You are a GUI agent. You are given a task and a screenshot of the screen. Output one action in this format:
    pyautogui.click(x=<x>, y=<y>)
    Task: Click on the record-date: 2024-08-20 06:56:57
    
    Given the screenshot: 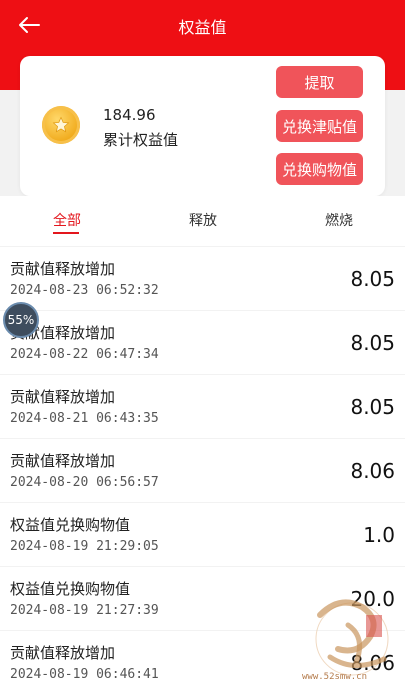 What is the action you would take?
    pyautogui.click(x=84, y=482)
    